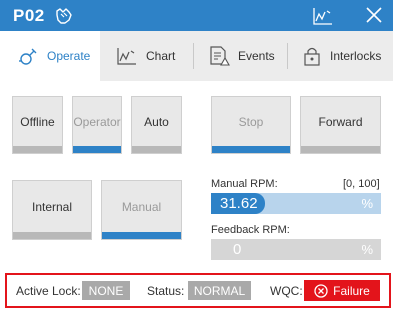 The image size is (393, 309). What do you see at coordinates (286, 291) in the screenshot?
I see `wqc-label: WQC:` at bounding box center [286, 291].